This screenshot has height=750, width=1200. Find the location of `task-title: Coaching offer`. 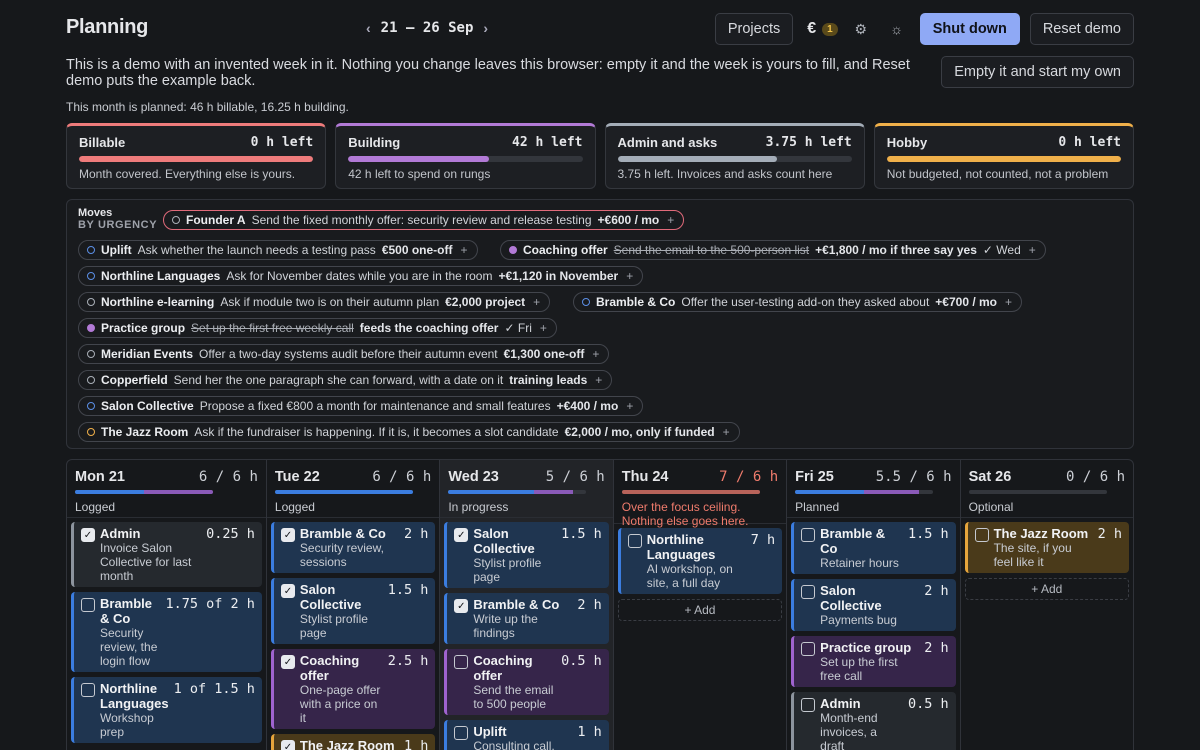

task-title: Coaching offer is located at coordinates (503, 668).